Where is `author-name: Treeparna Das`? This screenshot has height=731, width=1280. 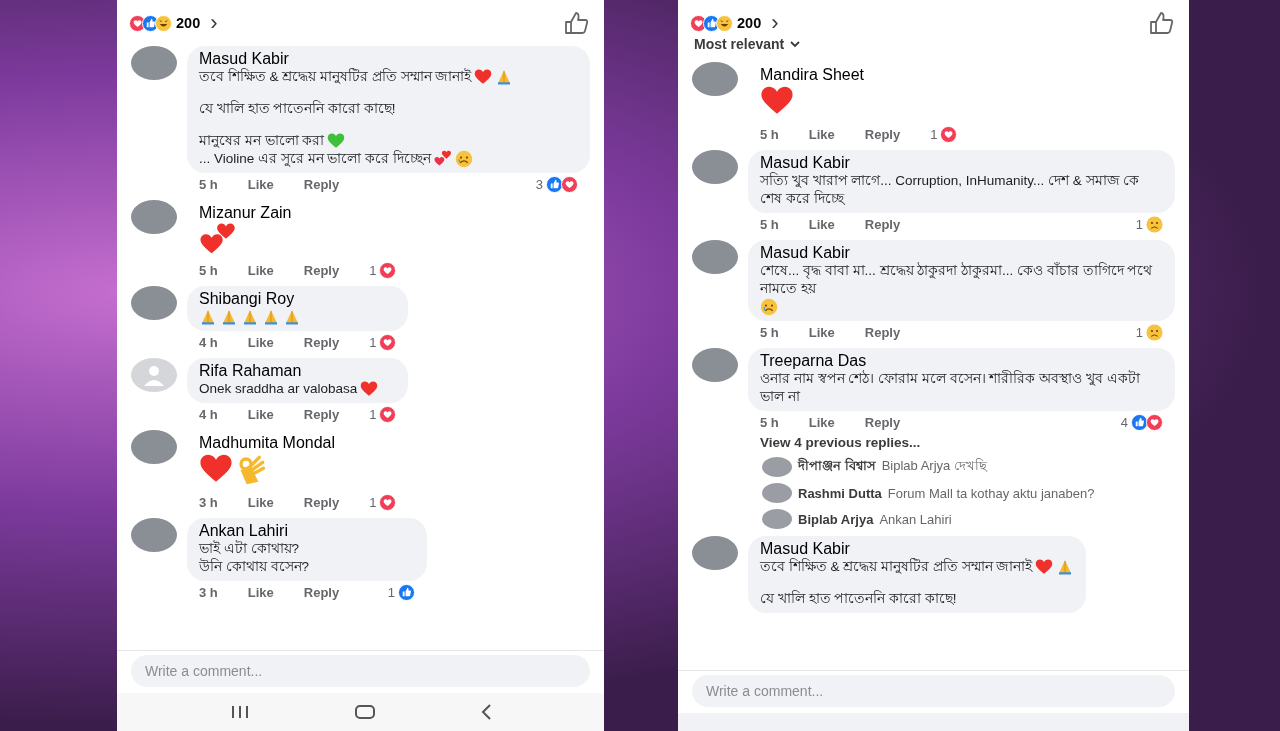
author-name: Treeparna Das is located at coordinates (813, 360).